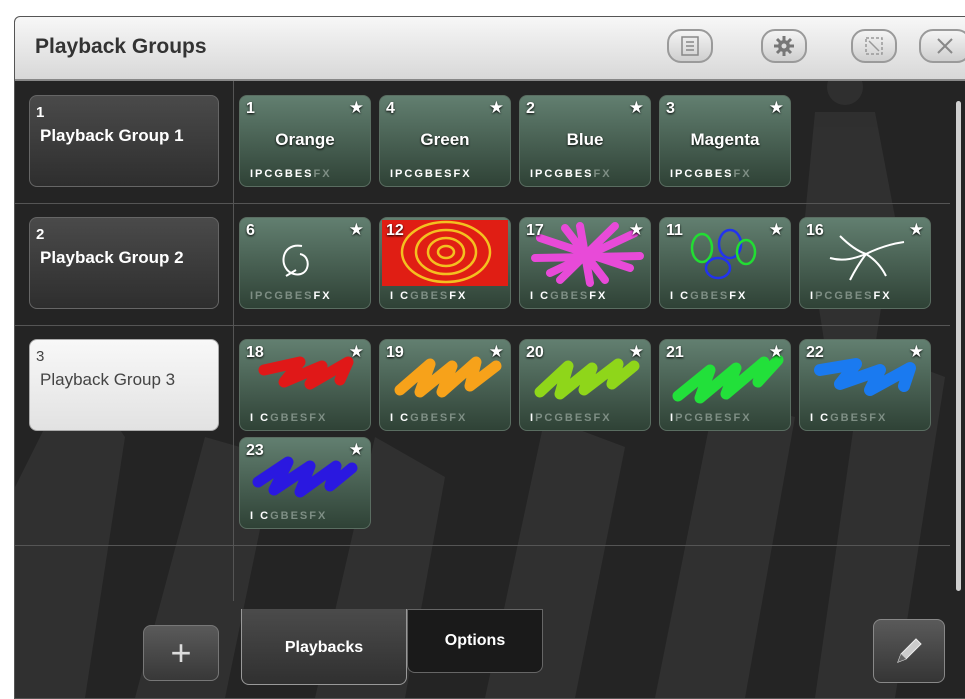 This screenshot has width=965, height=699. Describe the element at coordinates (250, 108) in the screenshot. I see `playback-number: 1` at that location.